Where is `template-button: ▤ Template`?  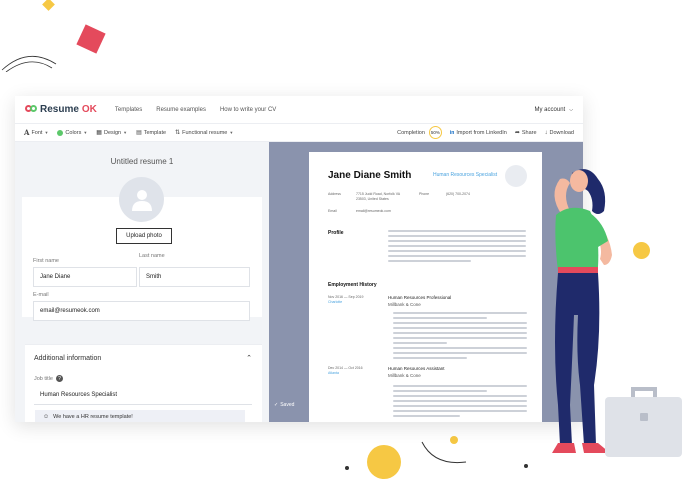 template-button: ▤ Template is located at coordinates (151, 133).